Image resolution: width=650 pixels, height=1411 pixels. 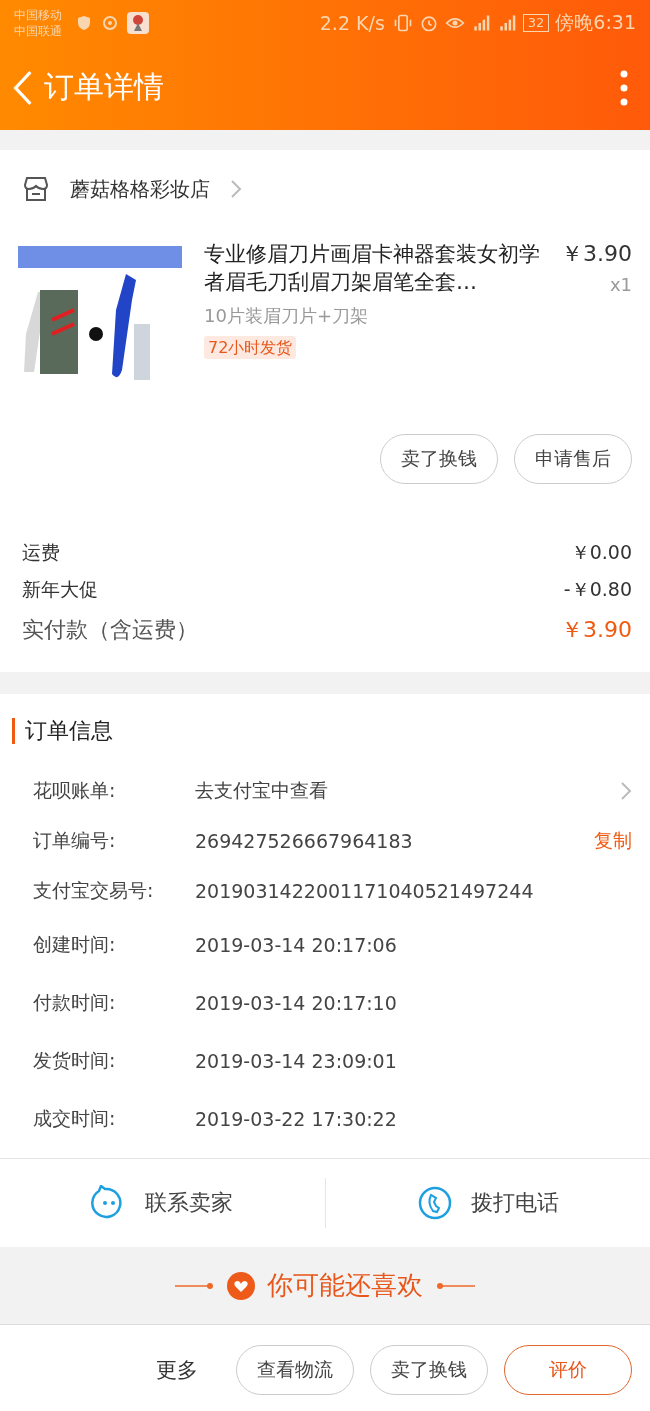 What do you see at coordinates (402, 22) in the screenshot?
I see `vibrate-icon` at bounding box center [402, 22].